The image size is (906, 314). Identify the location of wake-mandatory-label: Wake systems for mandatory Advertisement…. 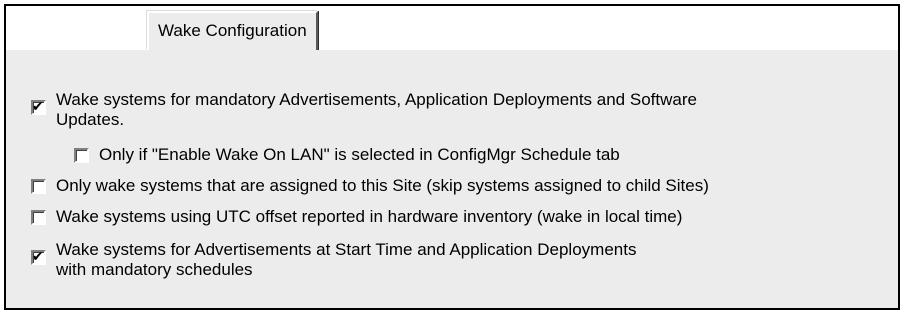
(376, 109).